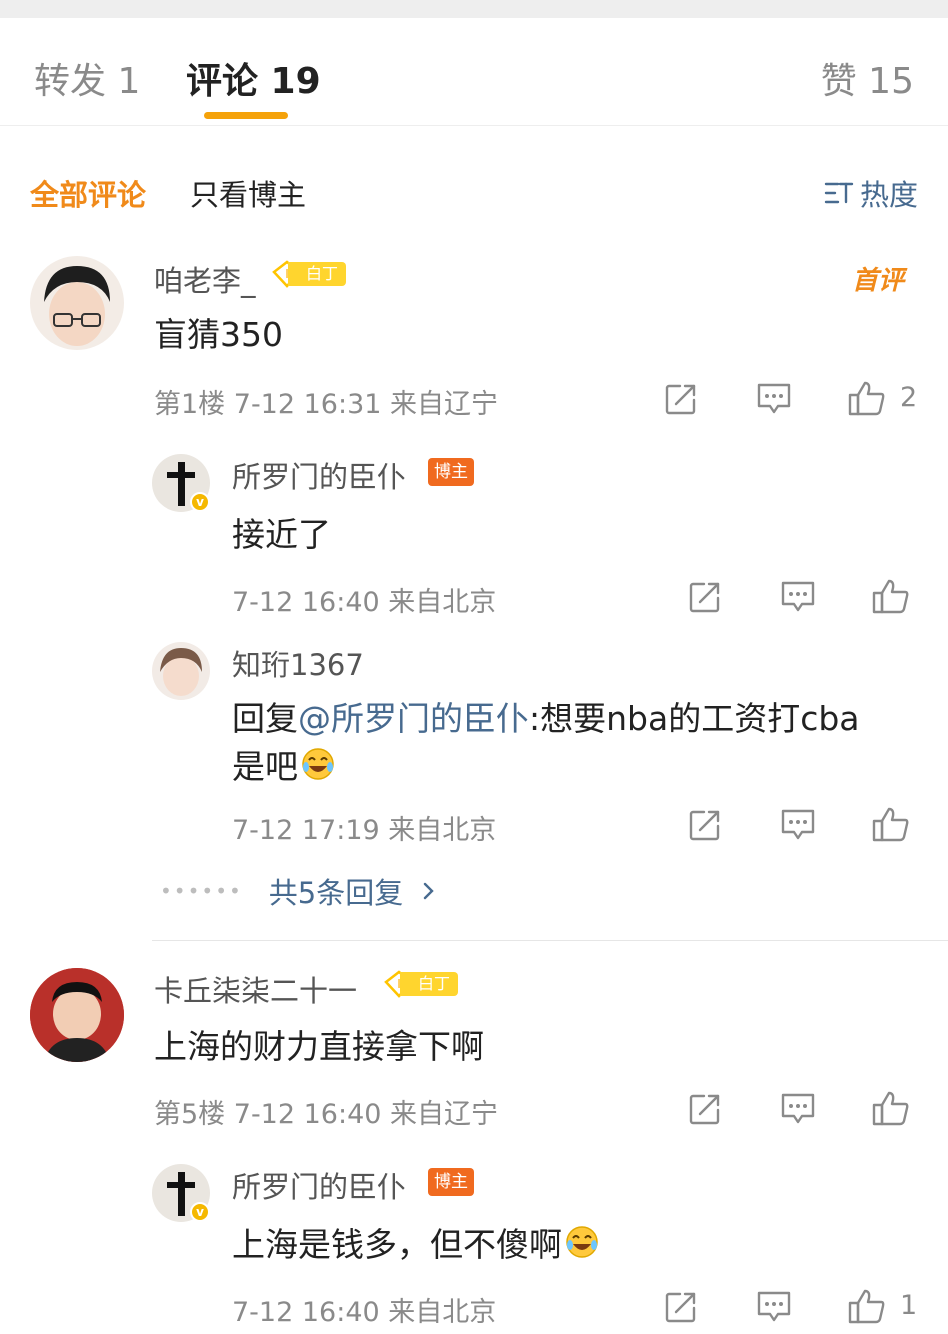  What do you see at coordinates (474, 9) in the screenshot?
I see `top-strip` at bounding box center [474, 9].